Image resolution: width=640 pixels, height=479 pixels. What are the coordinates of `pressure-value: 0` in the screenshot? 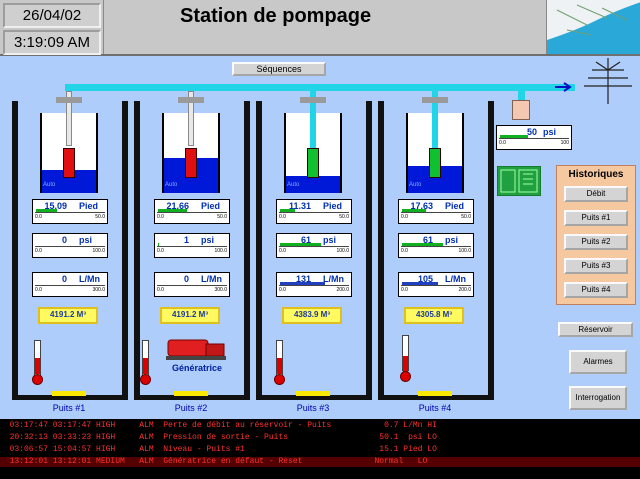 It's located at (64, 240).